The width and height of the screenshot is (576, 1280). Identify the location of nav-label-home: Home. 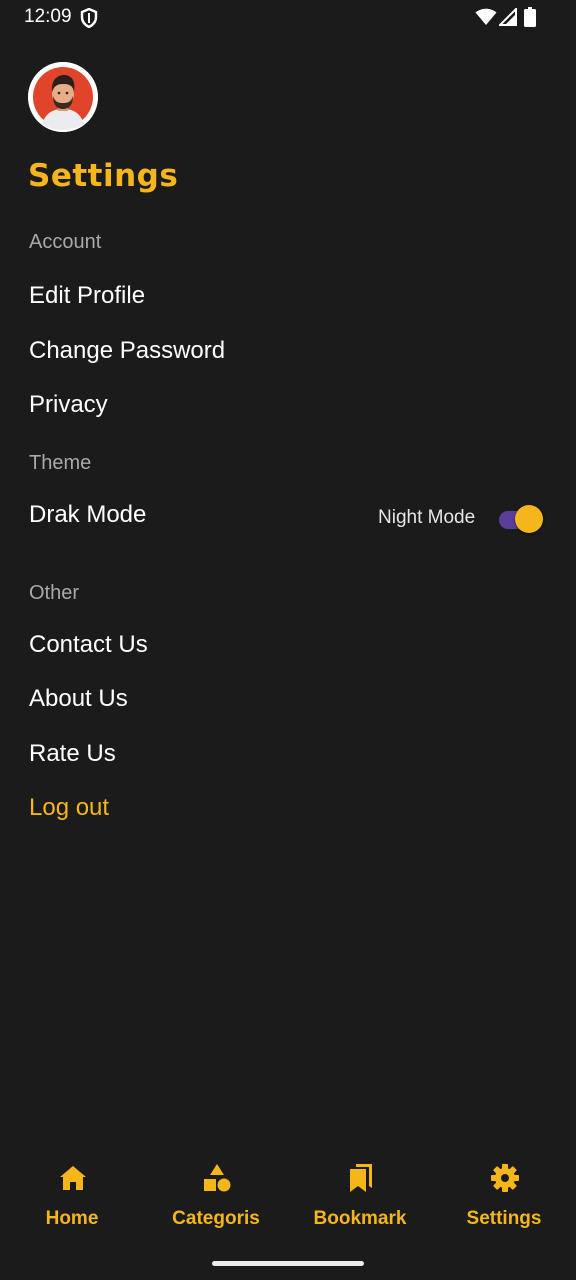
(72, 1218).